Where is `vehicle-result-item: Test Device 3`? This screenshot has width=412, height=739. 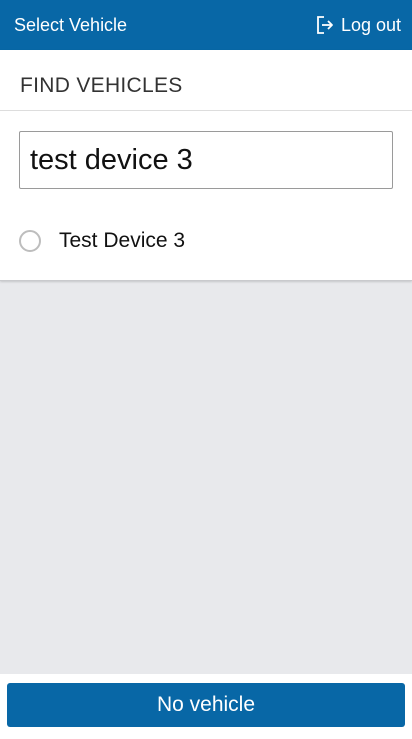 vehicle-result-item: Test Device 3 is located at coordinates (102, 241).